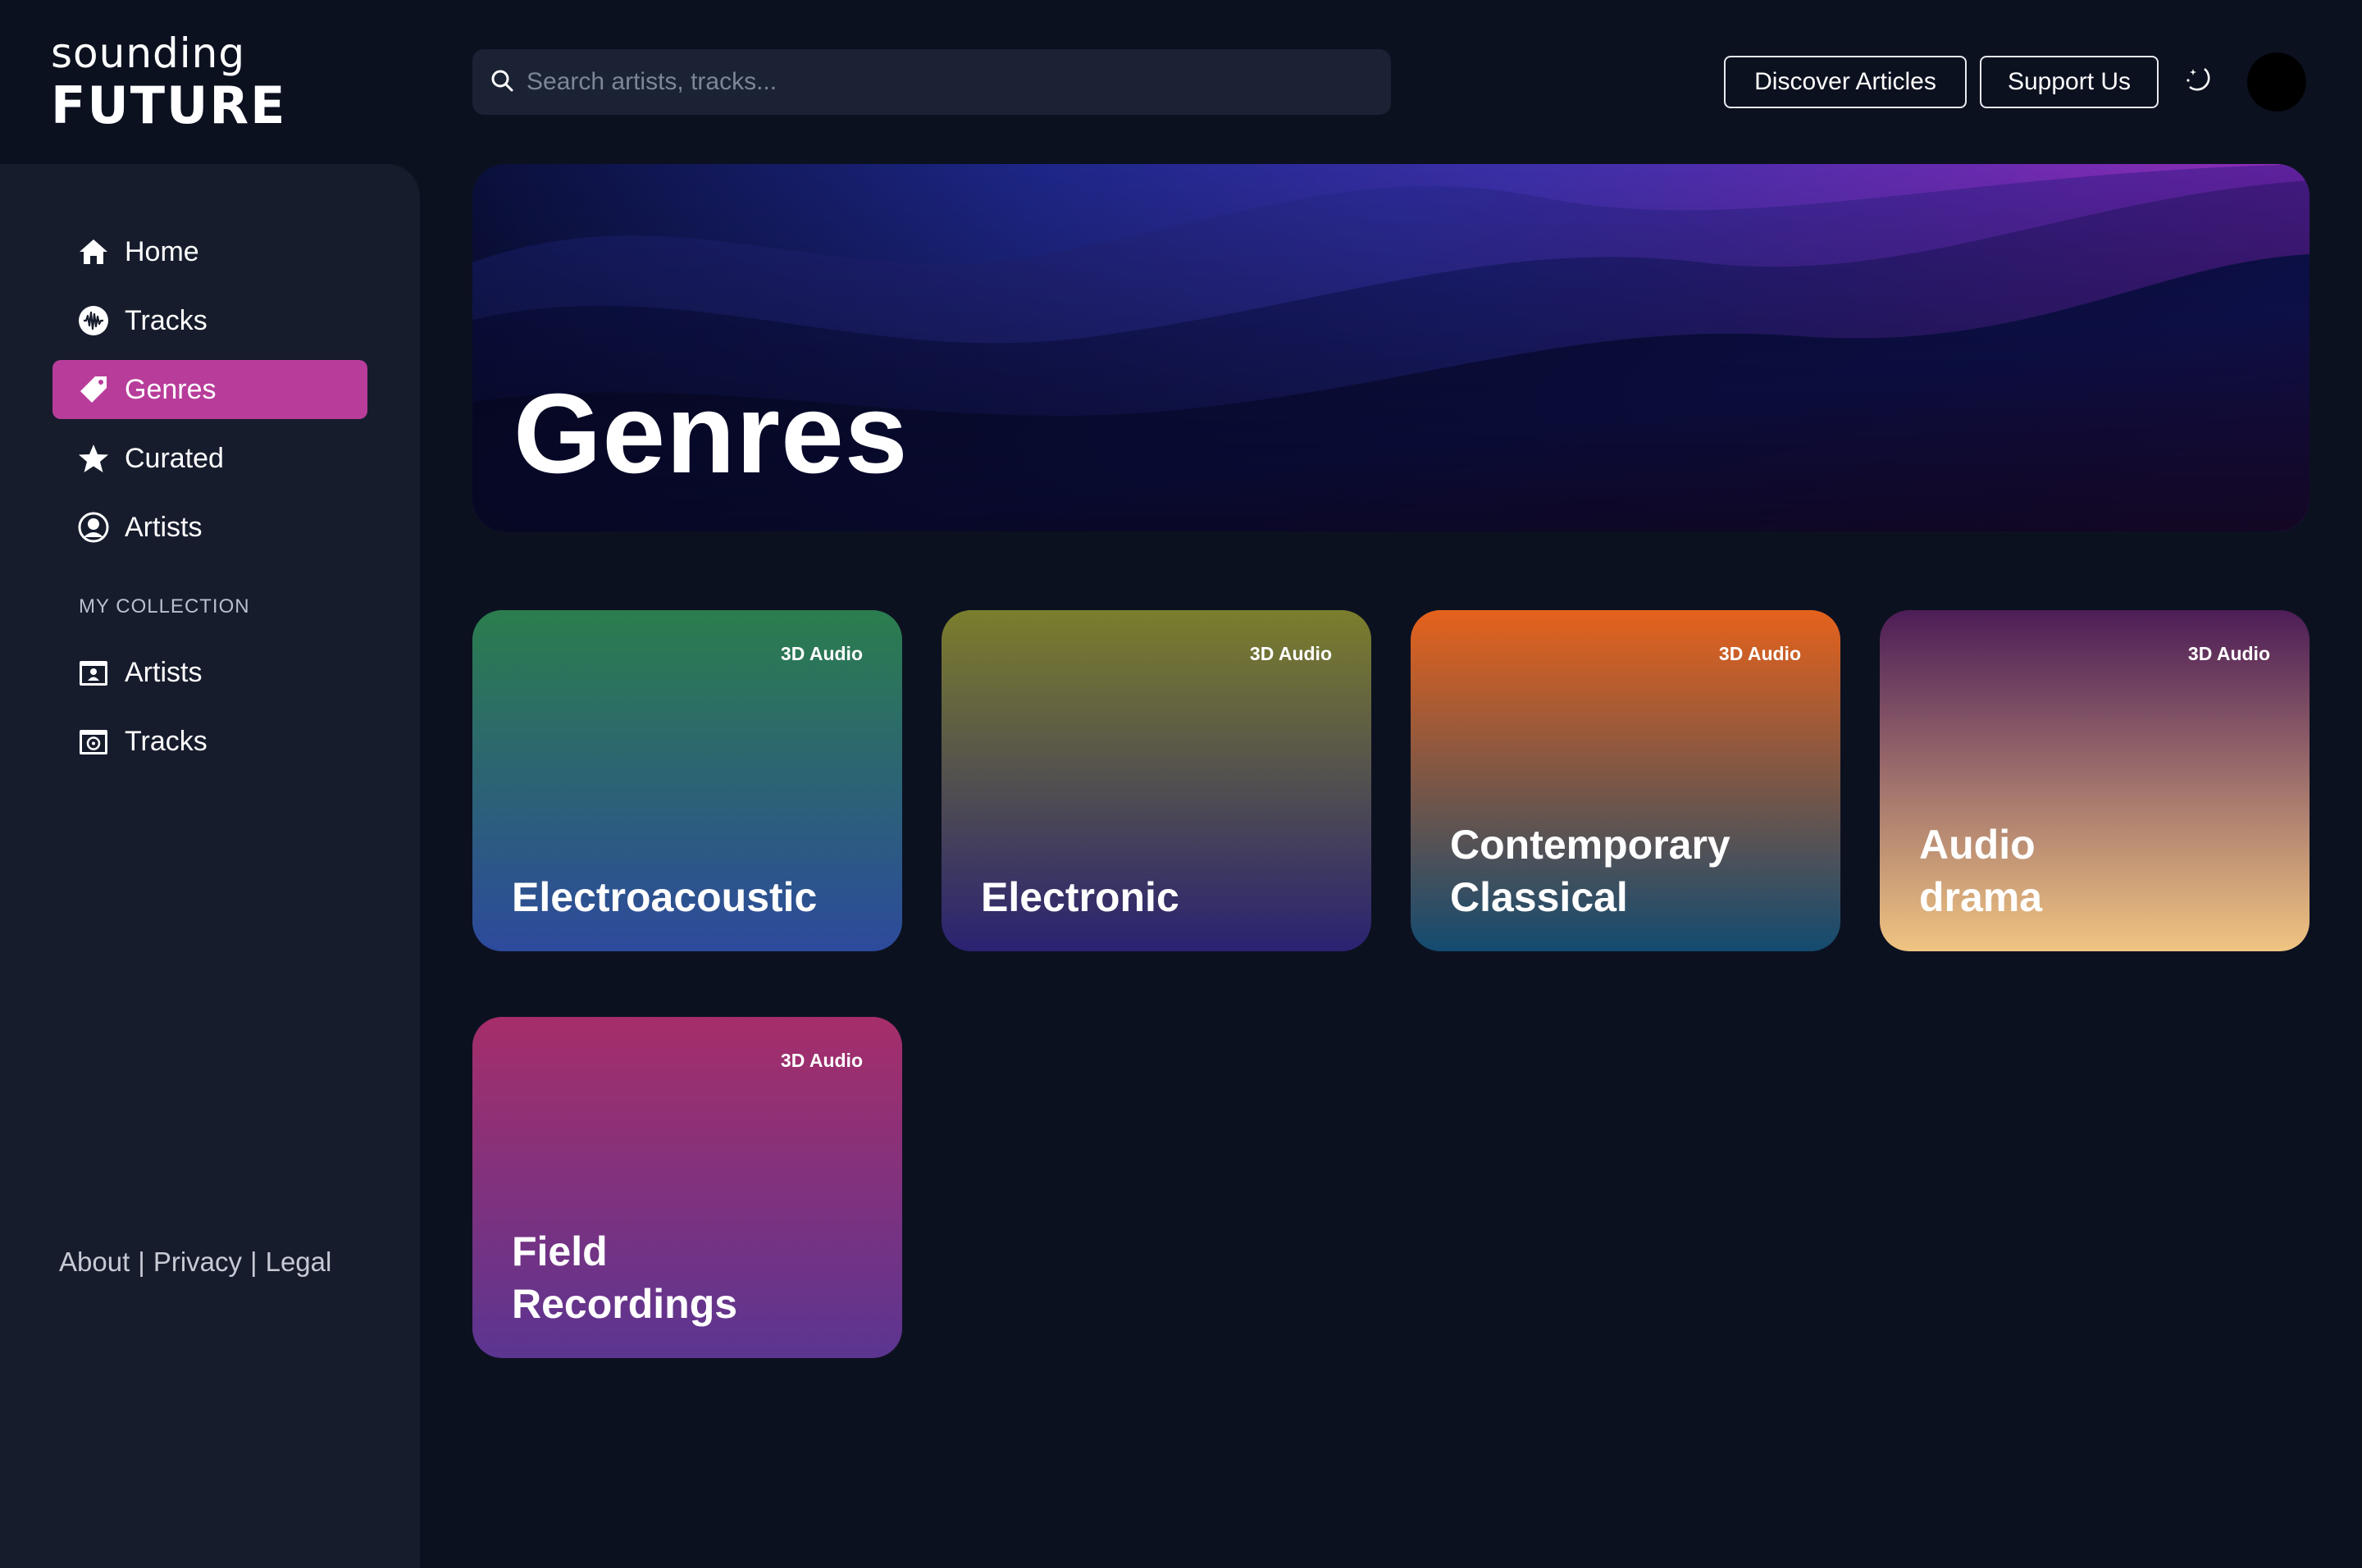 The height and width of the screenshot is (1568, 2362). What do you see at coordinates (93, 459) in the screenshot?
I see `star-icon` at bounding box center [93, 459].